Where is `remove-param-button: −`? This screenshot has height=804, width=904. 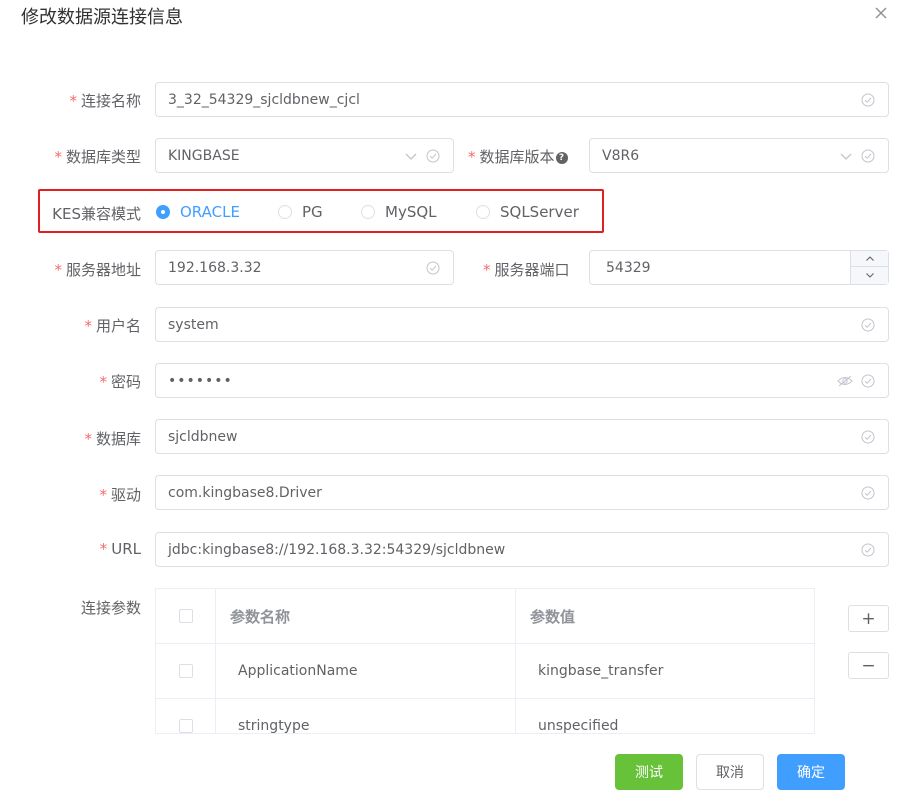 remove-param-button: − is located at coordinates (868, 665).